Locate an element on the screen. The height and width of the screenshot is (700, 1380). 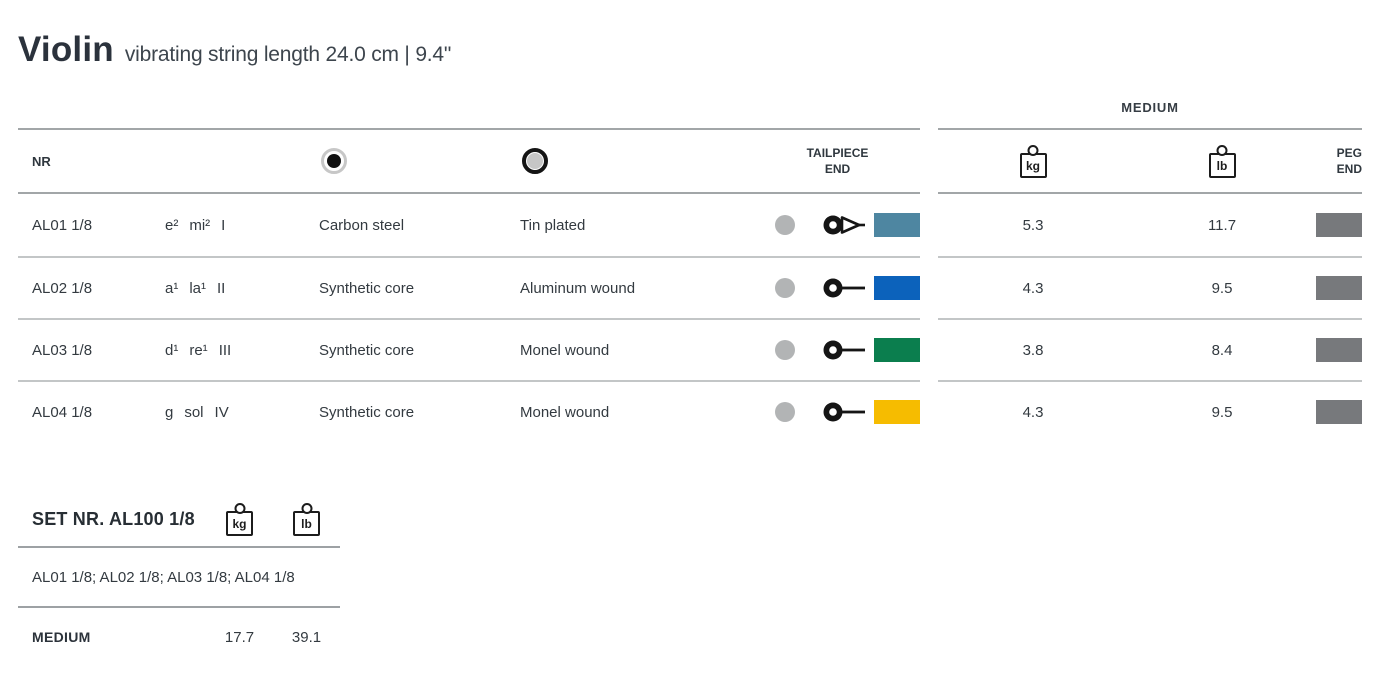
column-header-nr: NR is located at coordinates (41, 161).